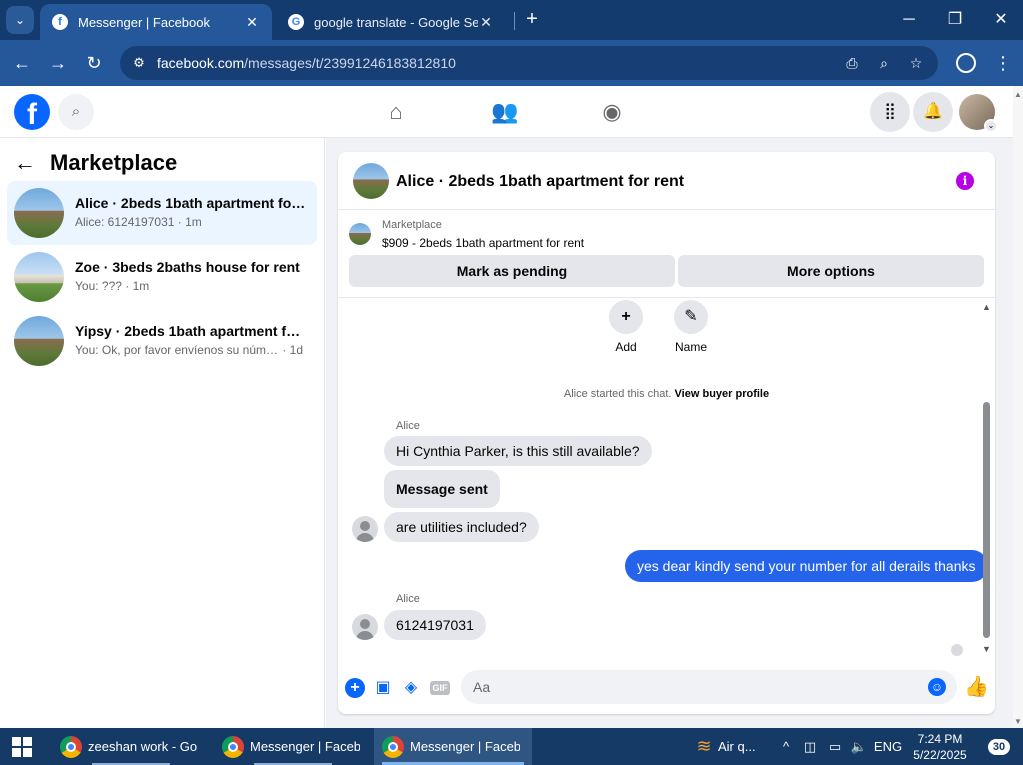 This screenshot has width=1023, height=765. Describe the element at coordinates (360, 234) in the screenshot. I see `listing-mini-thumbnail` at that location.